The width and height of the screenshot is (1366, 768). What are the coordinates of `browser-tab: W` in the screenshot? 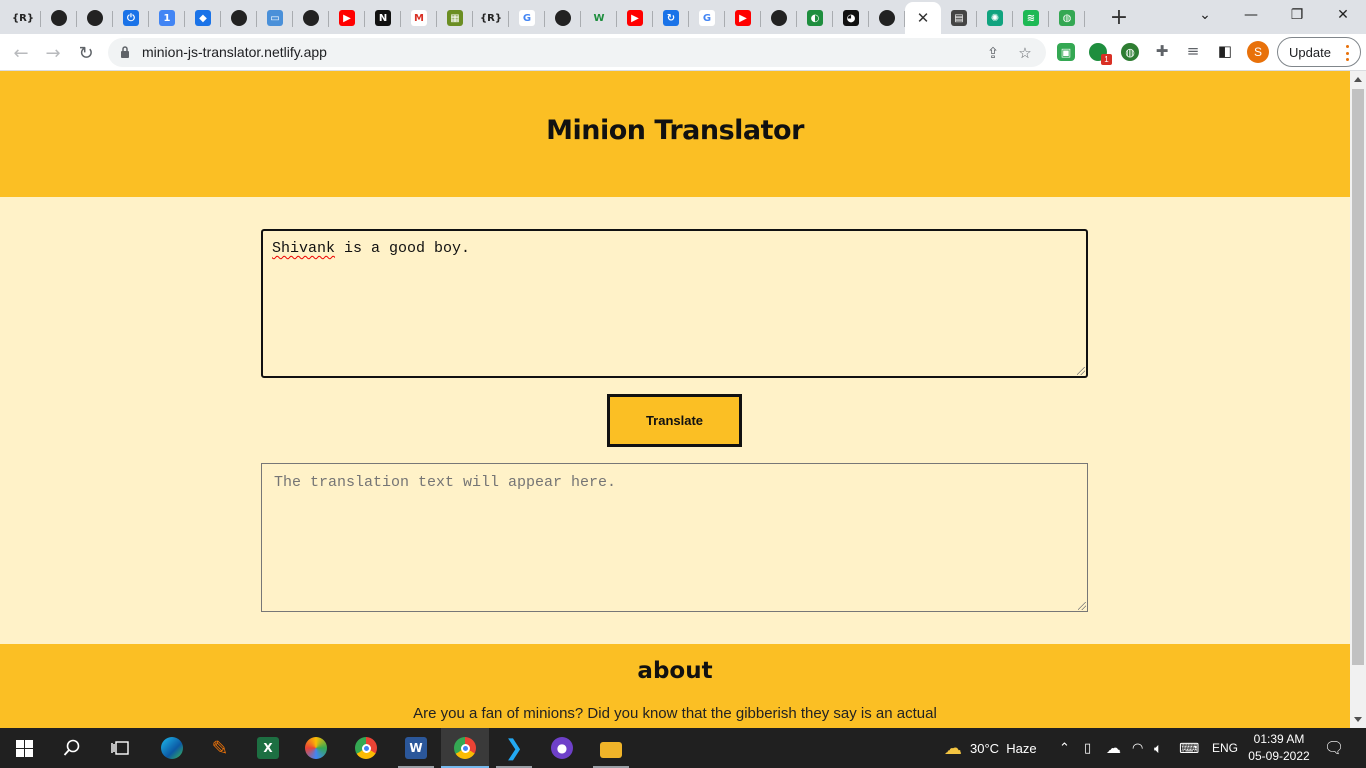 It's located at (599, 18).